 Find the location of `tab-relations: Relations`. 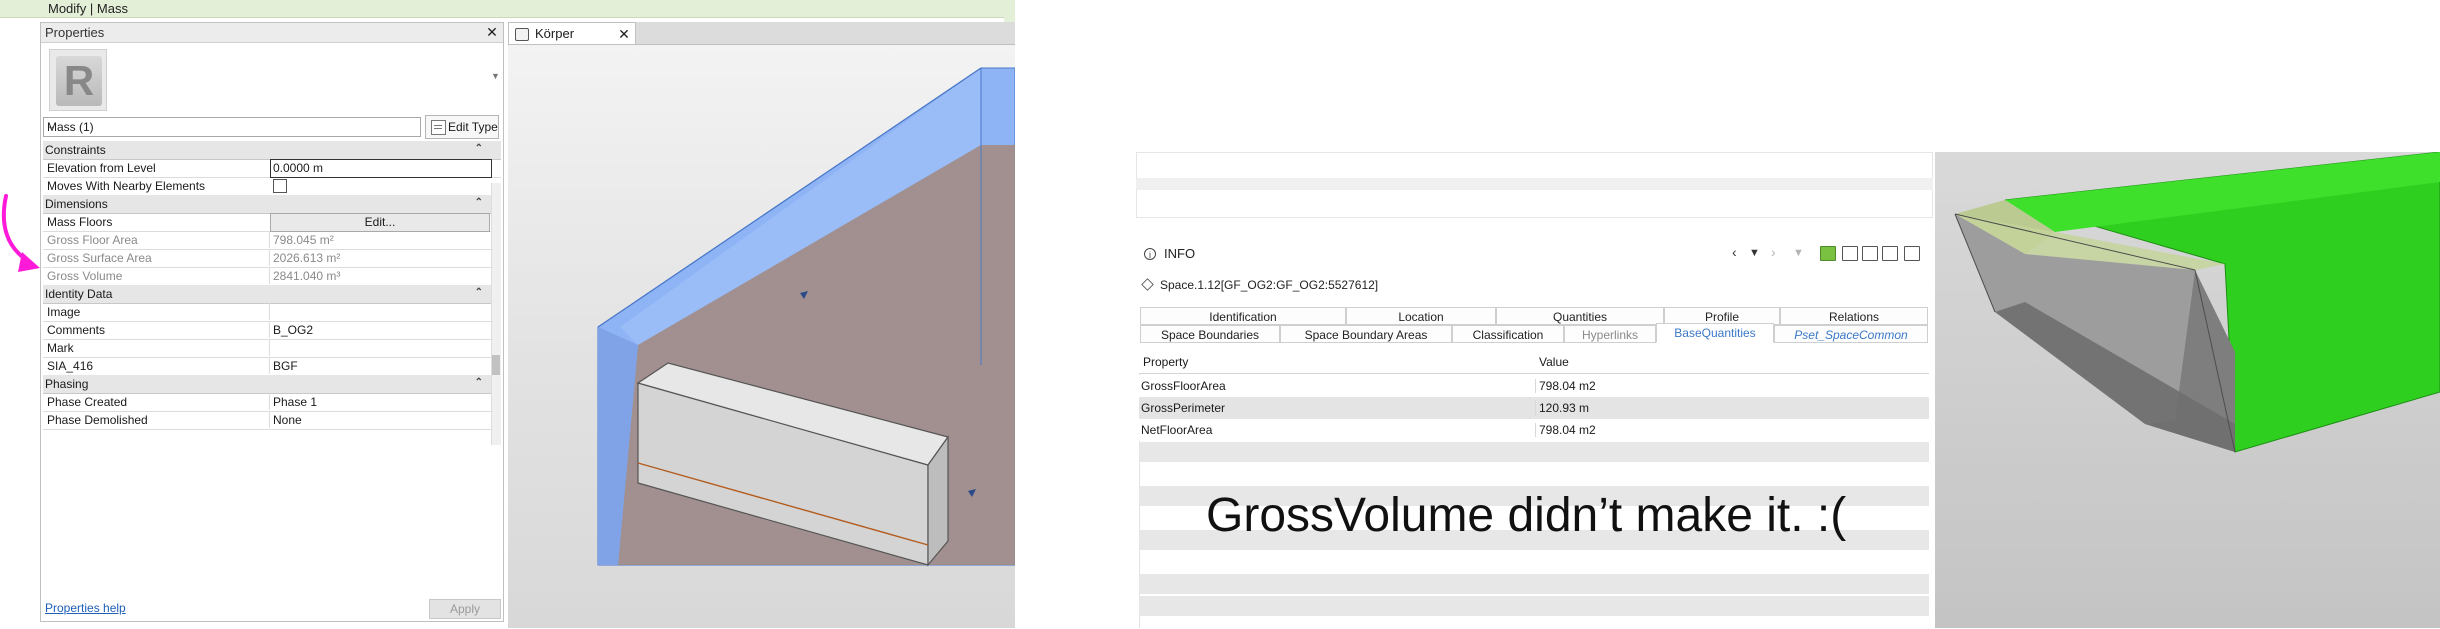

tab-relations: Relations is located at coordinates (1854, 316).